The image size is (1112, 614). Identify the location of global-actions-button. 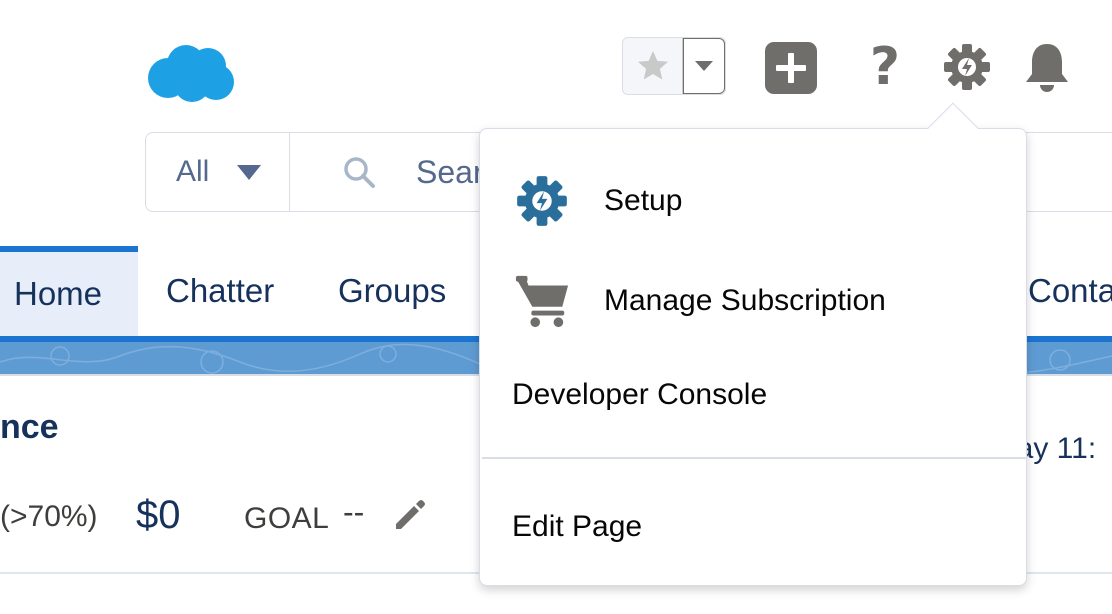
(791, 68).